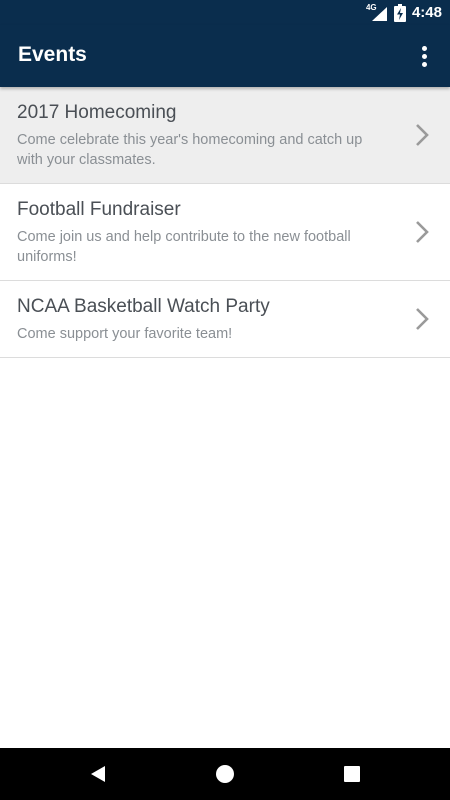 The image size is (450, 800). I want to click on system-nav-bar, so click(225, 774).